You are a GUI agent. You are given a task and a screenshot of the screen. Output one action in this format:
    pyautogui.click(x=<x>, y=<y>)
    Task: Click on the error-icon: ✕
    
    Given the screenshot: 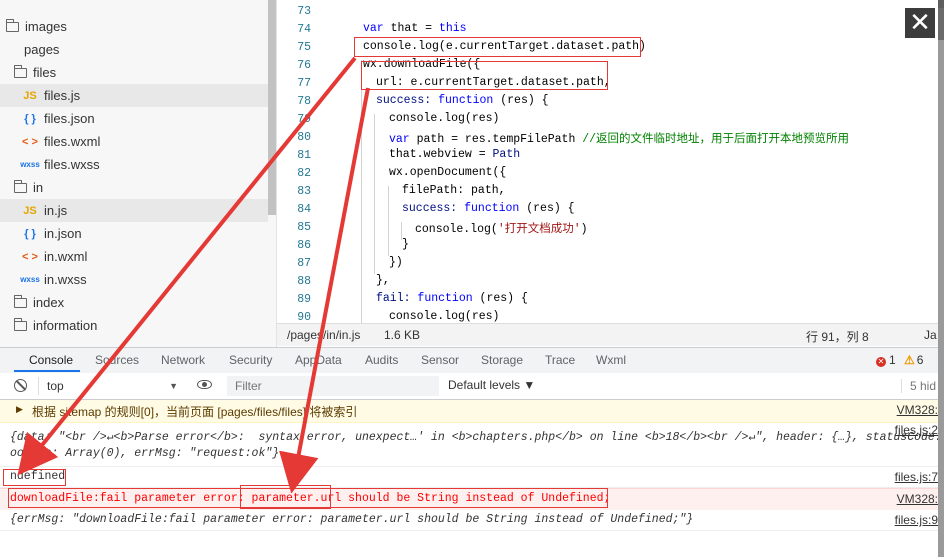 What is the action you would take?
    pyautogui.click(x=881, y=362)
    